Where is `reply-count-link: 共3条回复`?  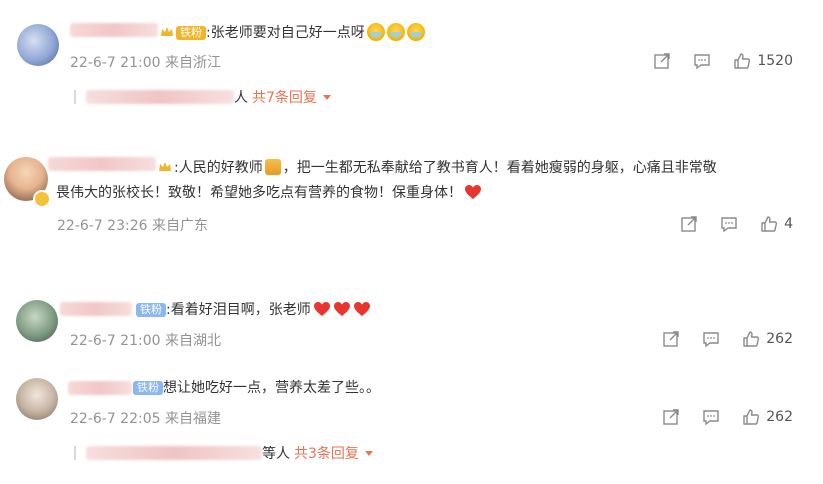 reply-count-link: 共3条回复 is located at coordinates (326, 454).